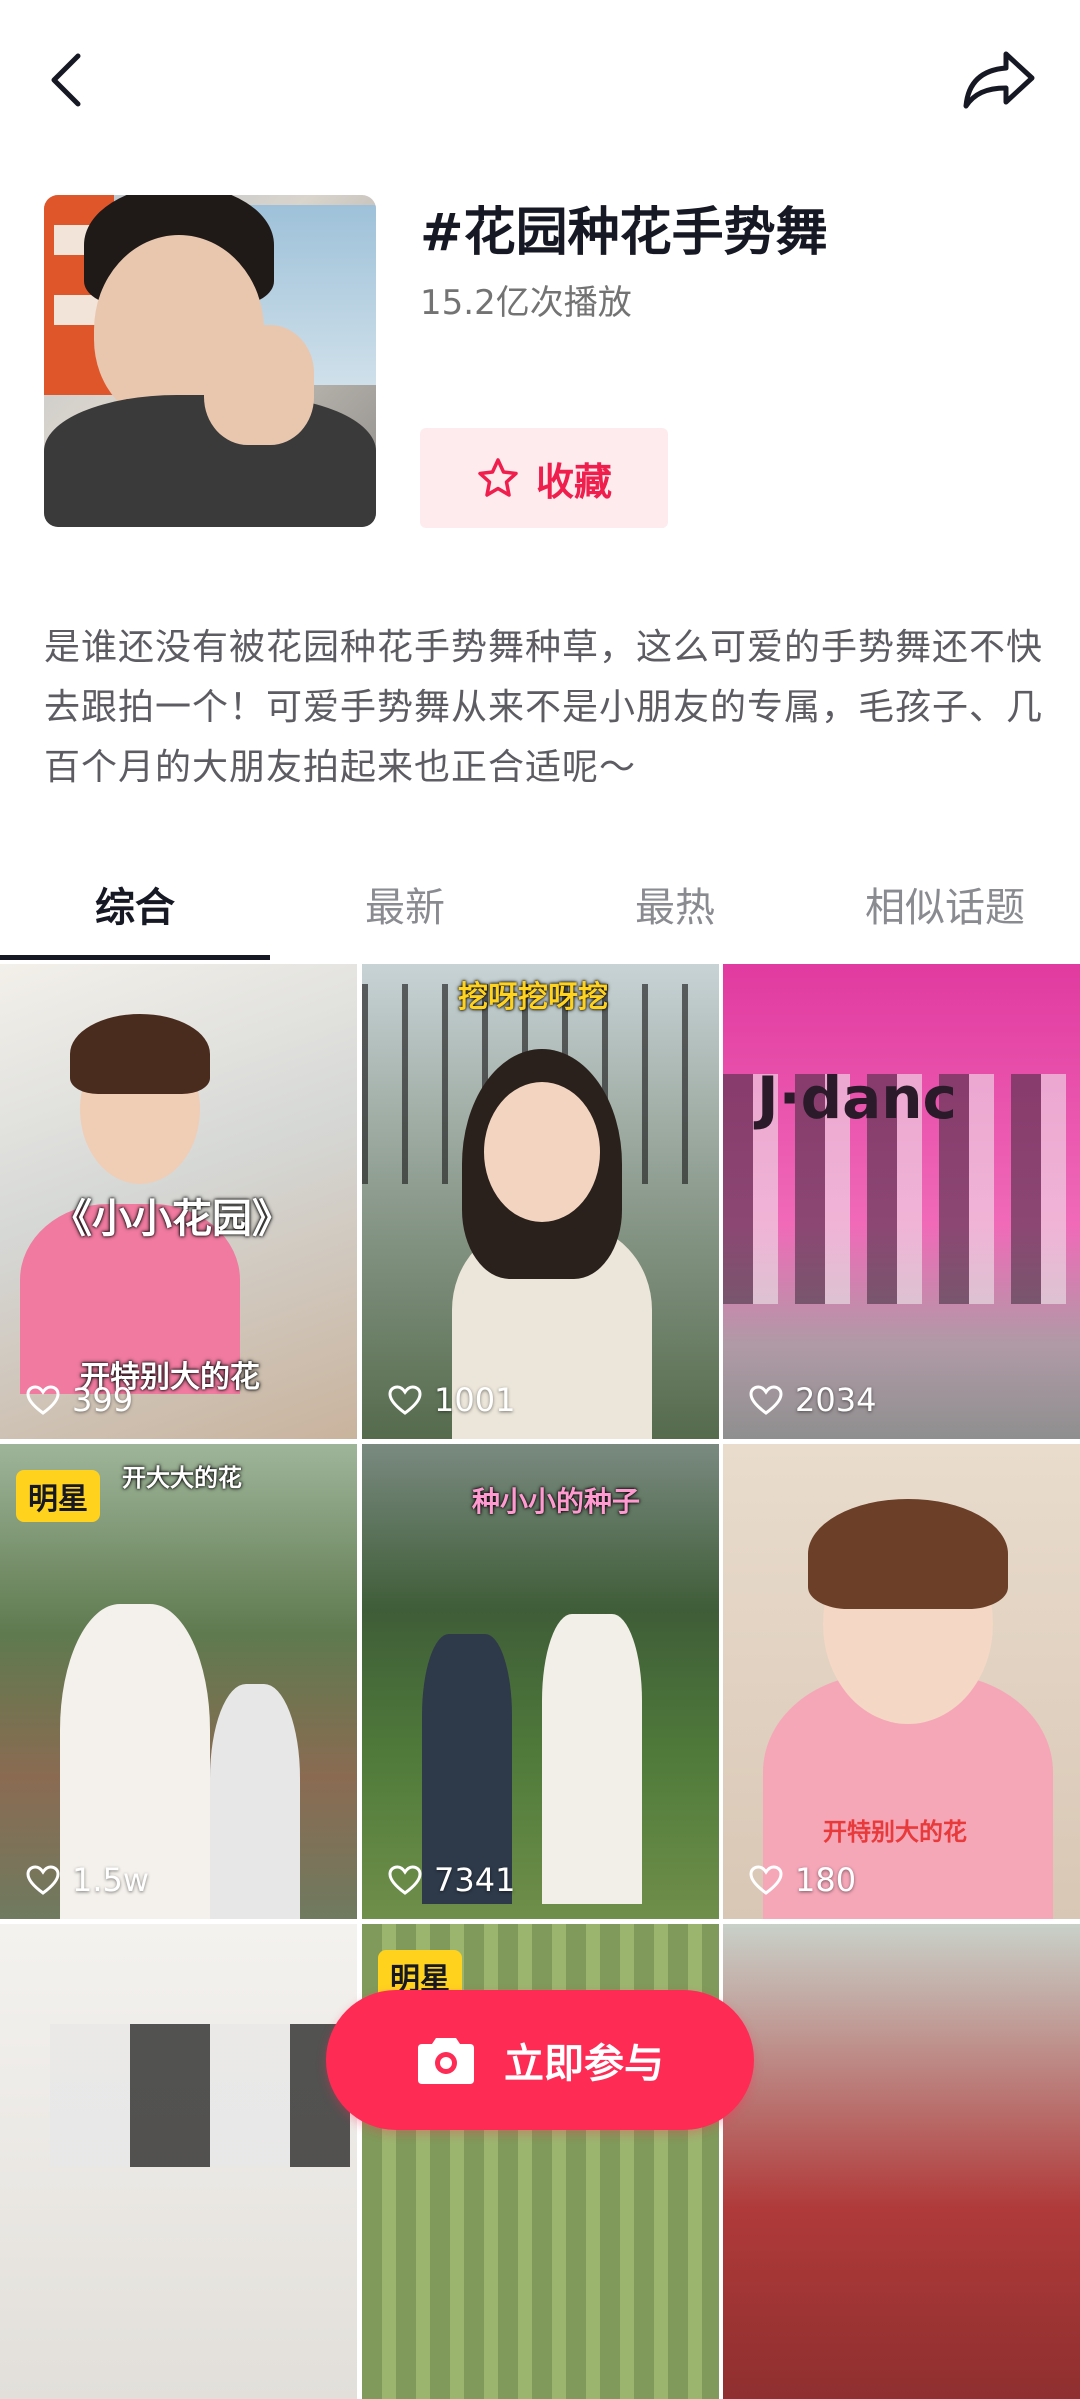  What do you see at coordinates (210, 361) in the screenshot?
I see `topic-cover-image` at bounding box center [210, 361].